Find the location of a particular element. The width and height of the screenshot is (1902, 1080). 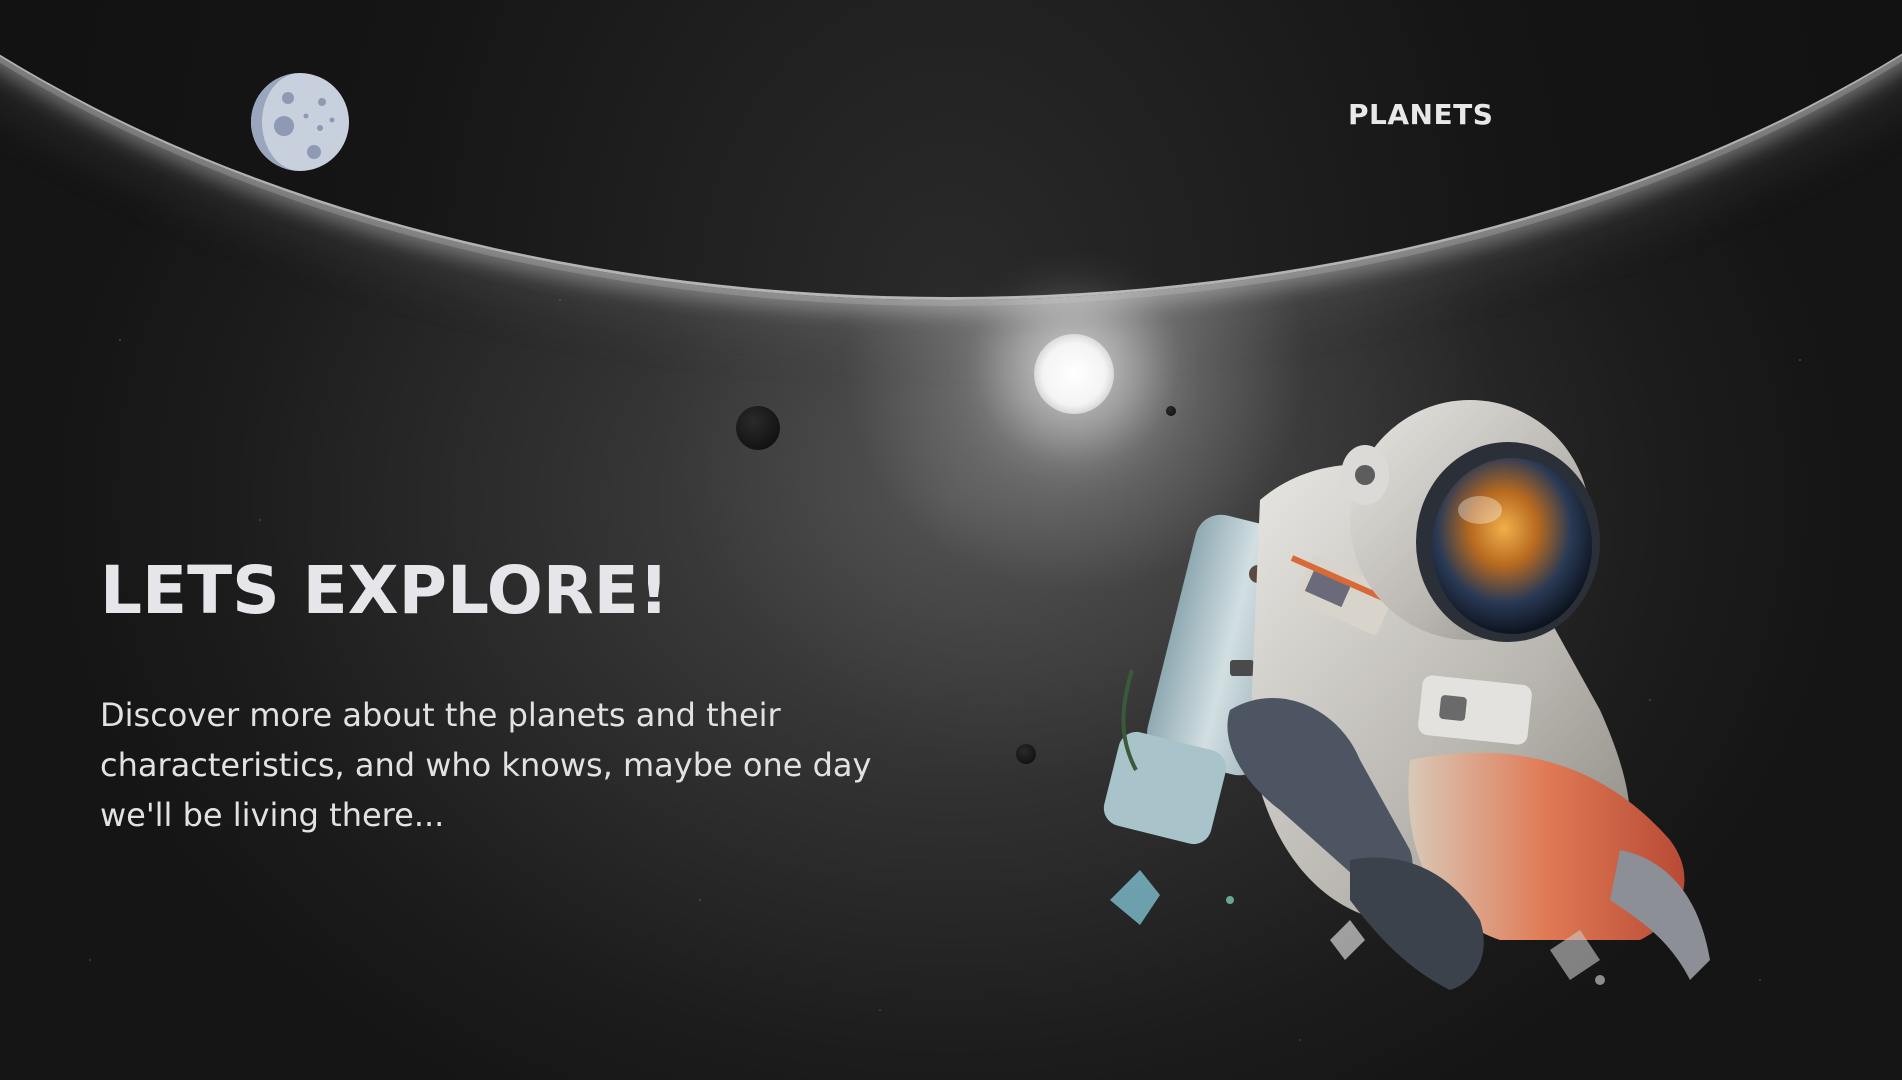

nav-link-planets: PLANETS is located at coordinates (1420, 114).